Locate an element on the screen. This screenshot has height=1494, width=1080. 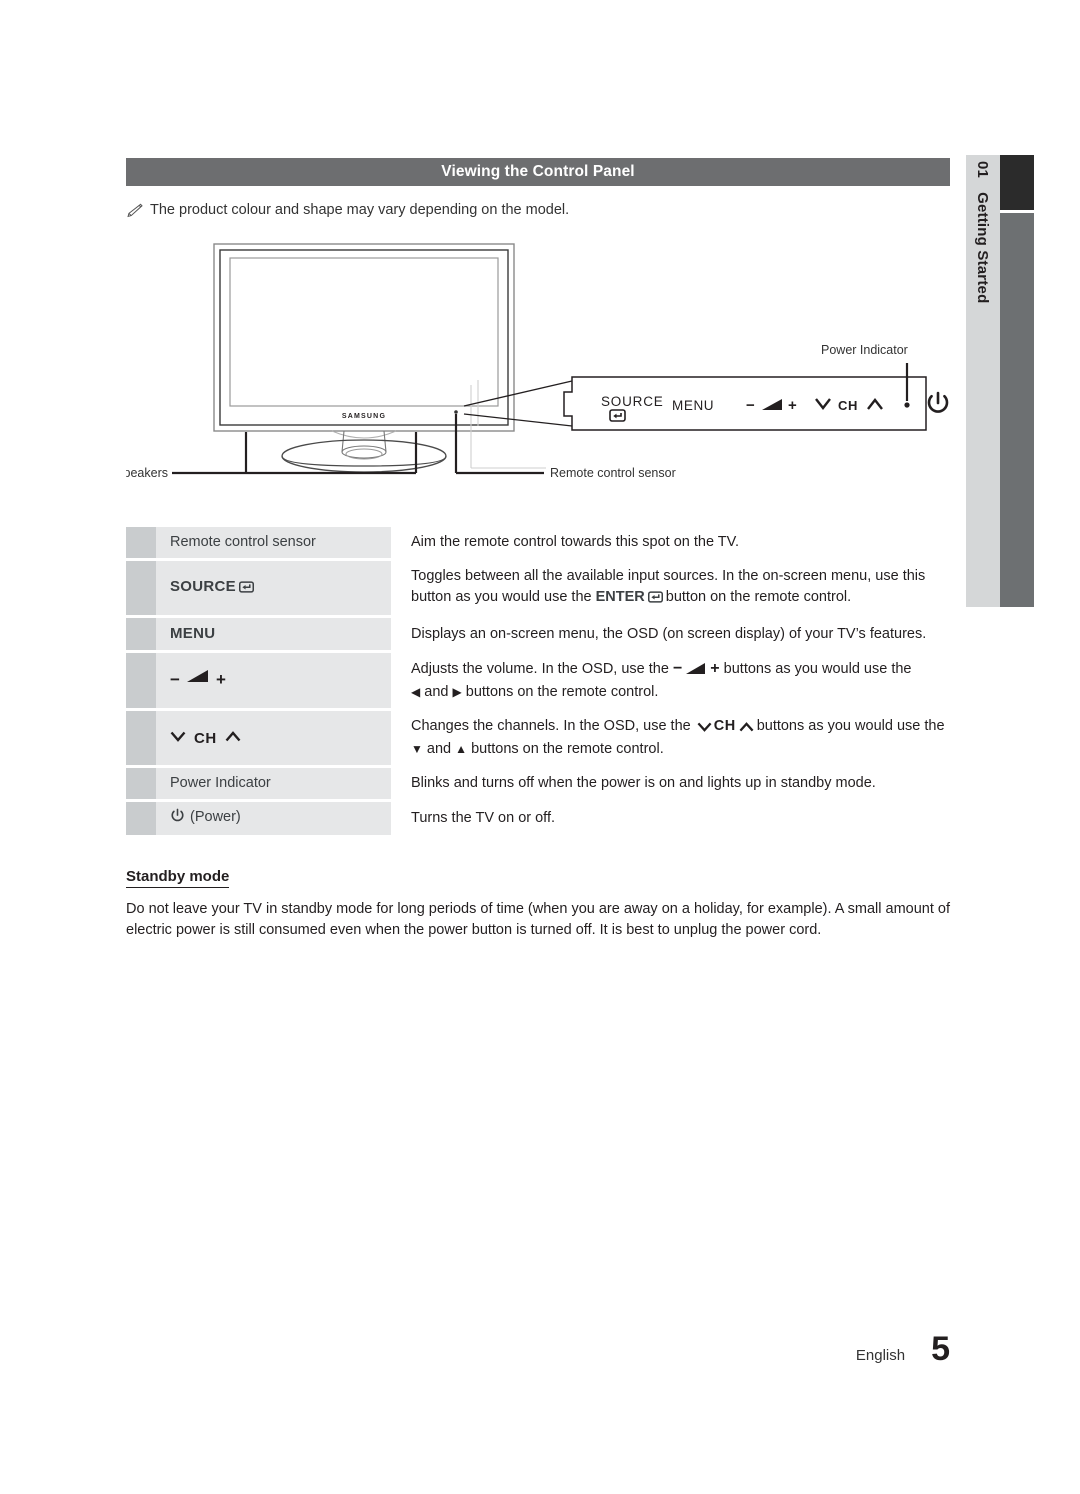
tv-remote-sensor-dot is located at coordinates (456, 412).